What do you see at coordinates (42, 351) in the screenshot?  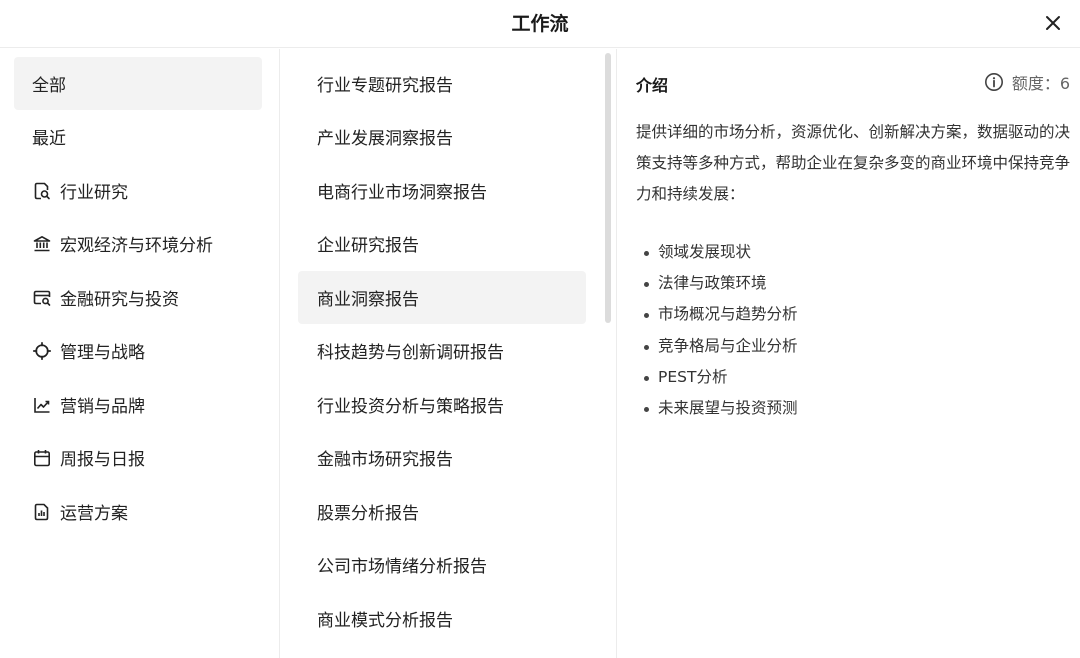 I see `crosshair-icon` at bounding box center [42, 351].